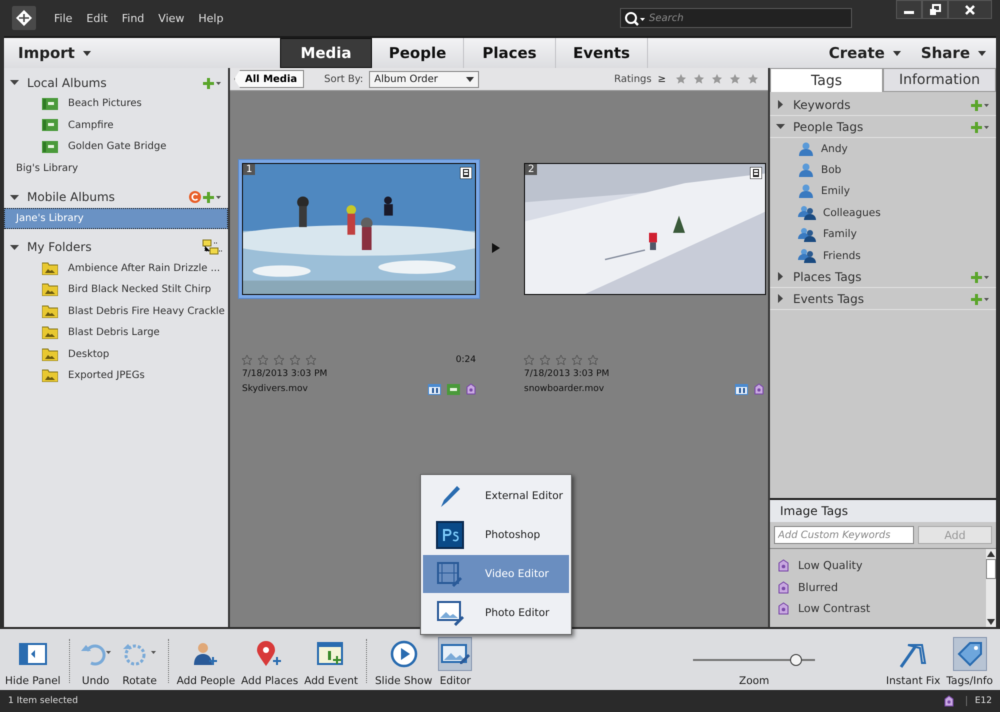  What do you see at coordinates (97, 18) in the screenshot?
I see `menu-item: Edit` at bounding box center [97, 18].